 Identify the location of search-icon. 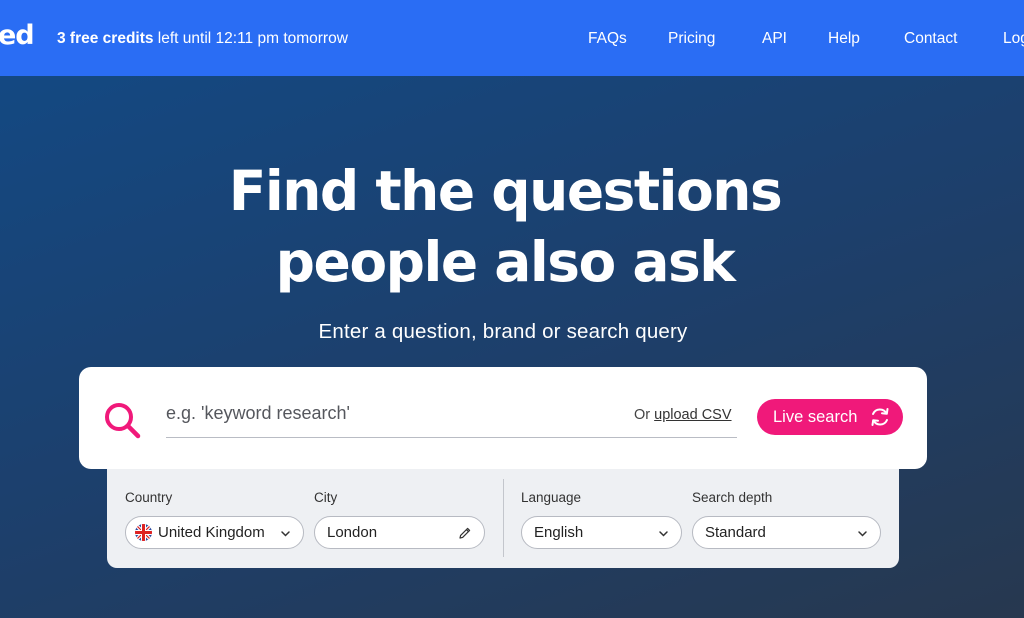
(123, 421).